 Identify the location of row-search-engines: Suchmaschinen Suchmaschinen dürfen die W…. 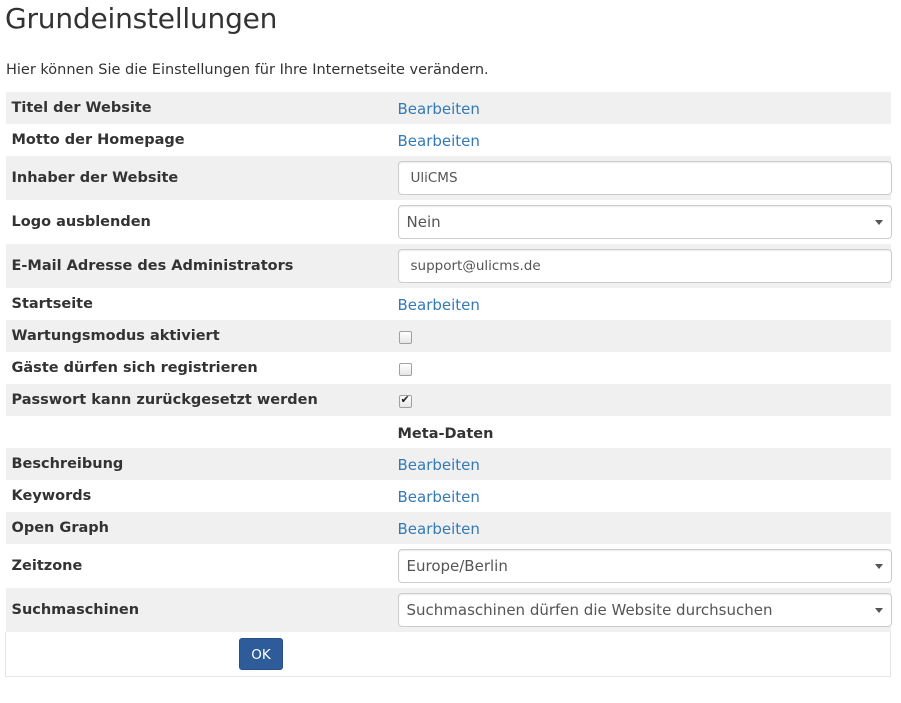
(448, 610).